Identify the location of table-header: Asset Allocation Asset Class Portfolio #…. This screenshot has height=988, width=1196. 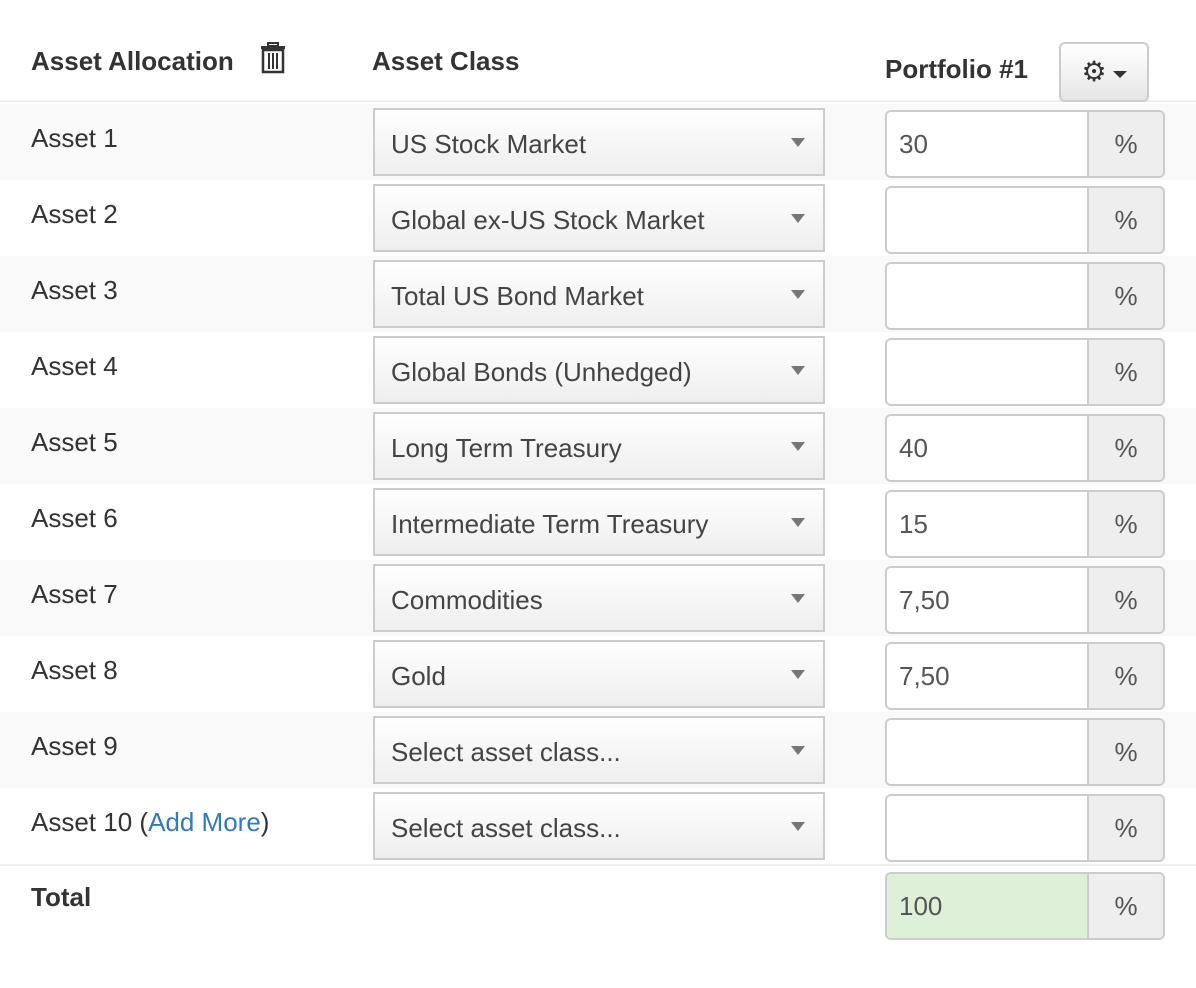
(598, 51).